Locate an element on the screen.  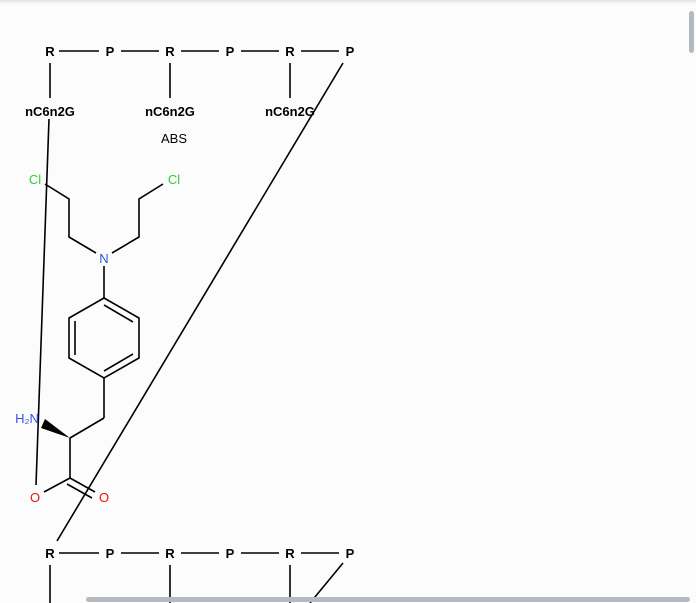
chloroethyl-arm-left is located at coordinates (70, 218).